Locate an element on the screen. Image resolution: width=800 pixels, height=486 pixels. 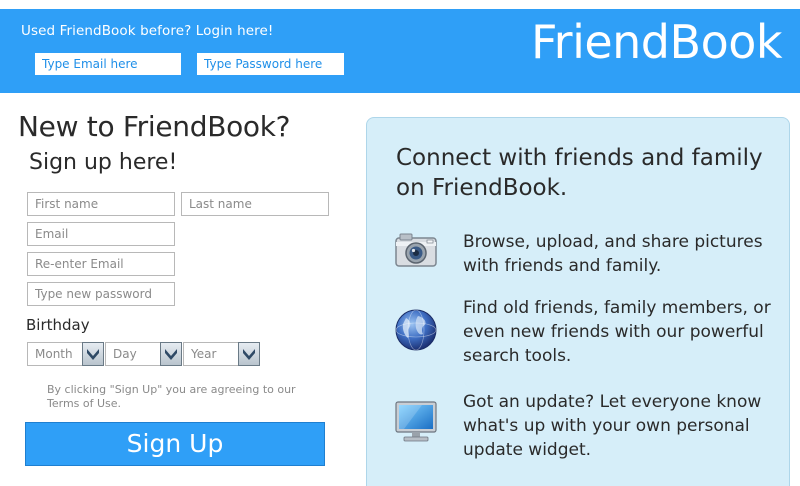
month-dropdown-button is located at coordinates (93, 354).